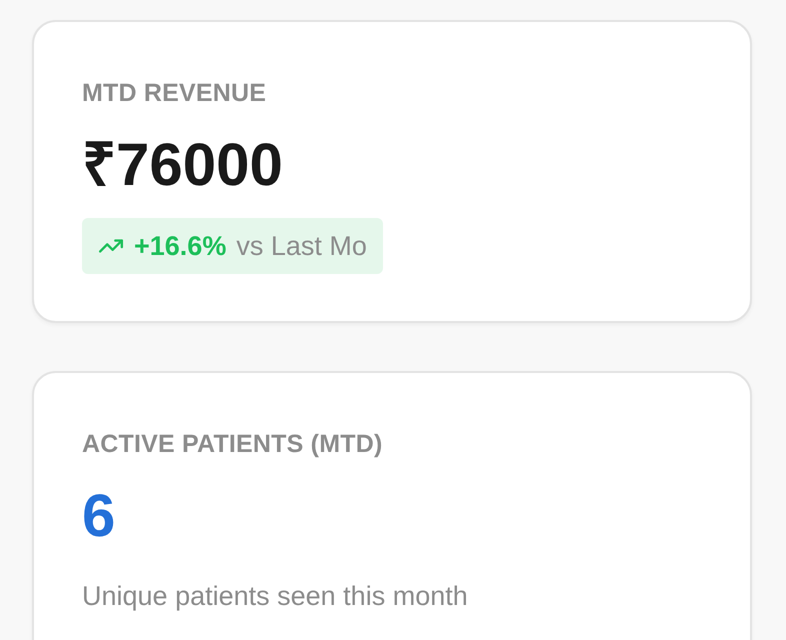 The height and width of the screenshot is (640, 786). I want to click on change-percent: +16.6%, so click(180, 246).